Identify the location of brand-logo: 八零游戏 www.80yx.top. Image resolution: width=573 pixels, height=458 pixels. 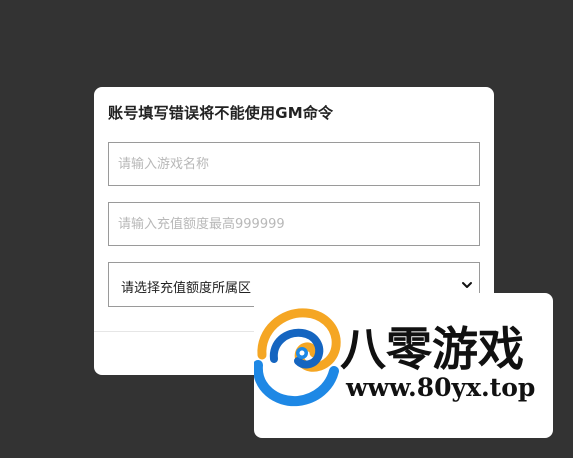
(394, 357).